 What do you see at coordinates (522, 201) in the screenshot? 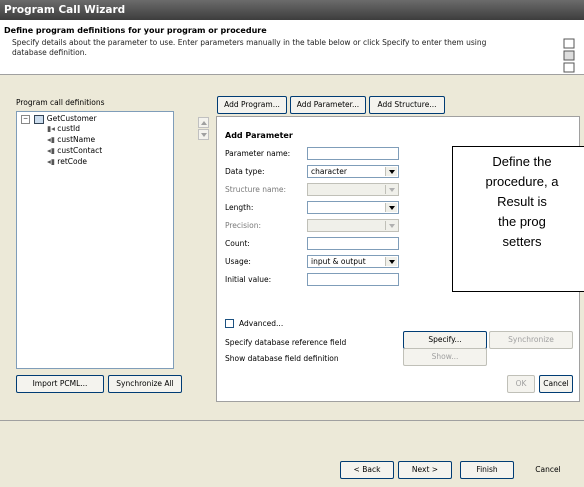
I see `callout-line: Result is` at bounding box center [522, 201].